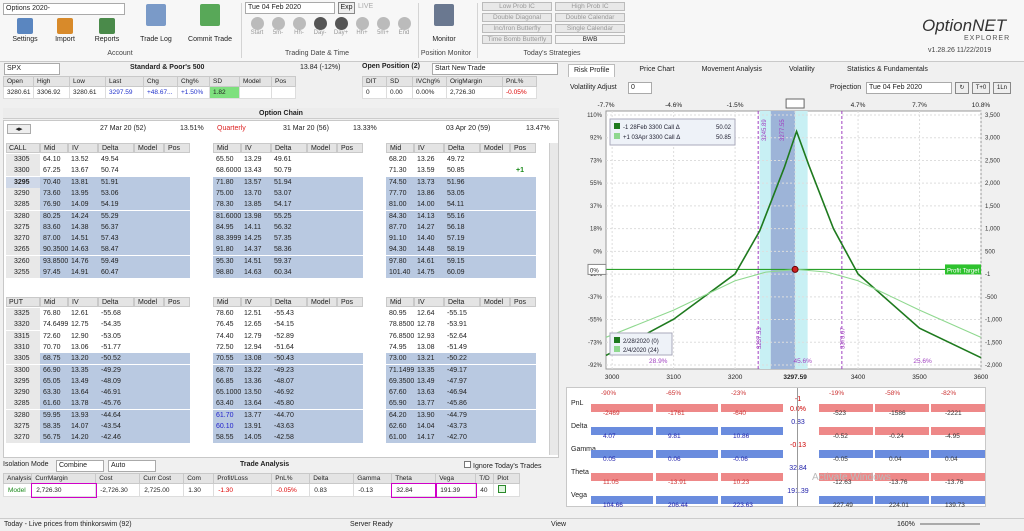  I want to click on chain-cell: 74.40, so click(227, 336).